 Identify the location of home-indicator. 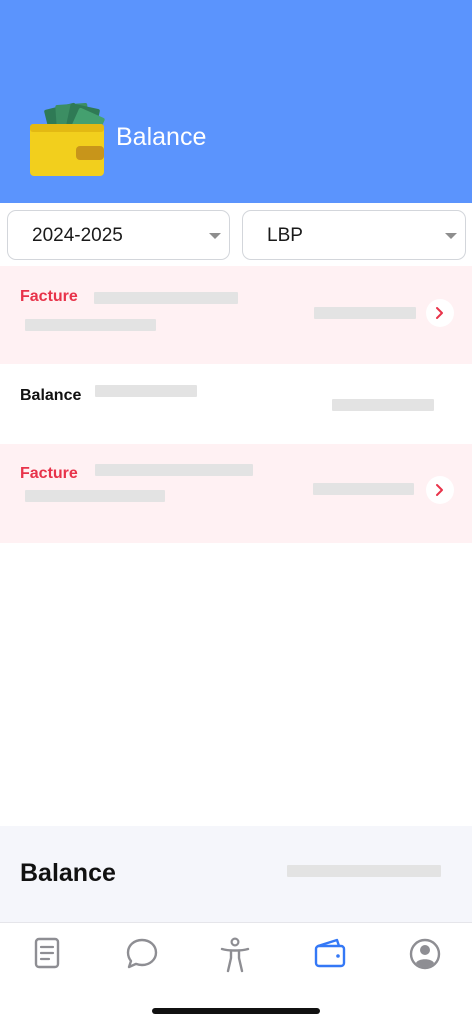
(236, 1011).